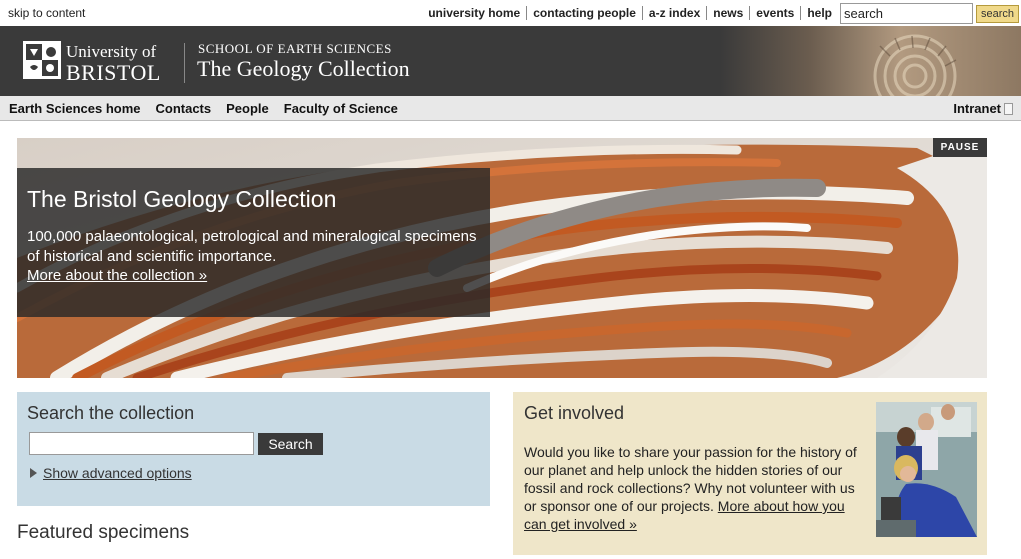 Image resolution: width=1021 pixels, height=559 pixels. Describe the element at coordinates (977, 108) in the screenshot. I see `intranet-label: Intranet` at that location.